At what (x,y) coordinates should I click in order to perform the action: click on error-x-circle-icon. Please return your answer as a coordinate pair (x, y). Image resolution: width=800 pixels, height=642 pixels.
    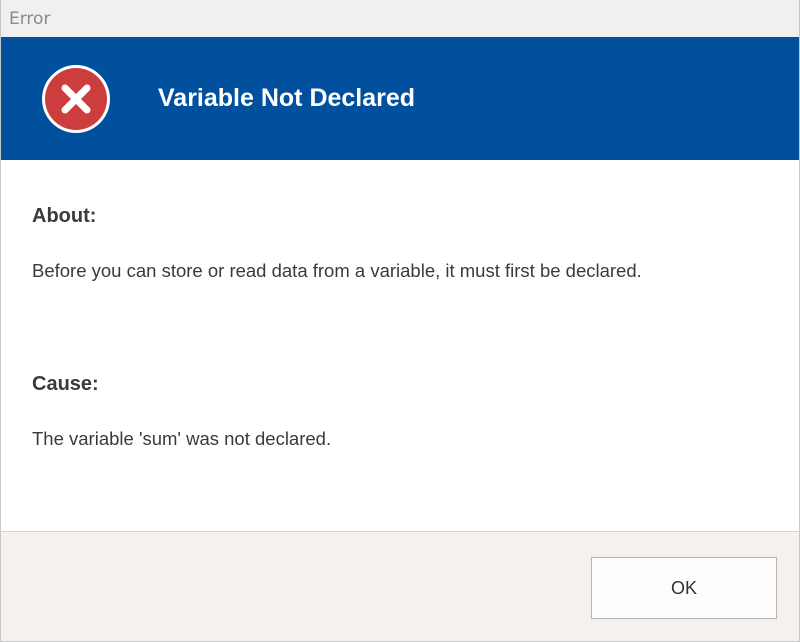
    Looking at the image, I should click on (76, 99).